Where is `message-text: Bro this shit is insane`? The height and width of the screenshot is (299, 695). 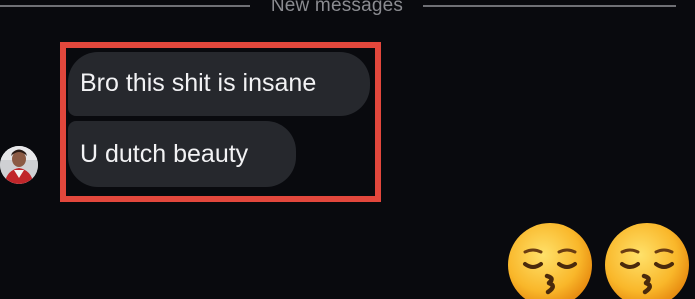
message-text: Bro this shit is insane is located at coordinates (198, 83).